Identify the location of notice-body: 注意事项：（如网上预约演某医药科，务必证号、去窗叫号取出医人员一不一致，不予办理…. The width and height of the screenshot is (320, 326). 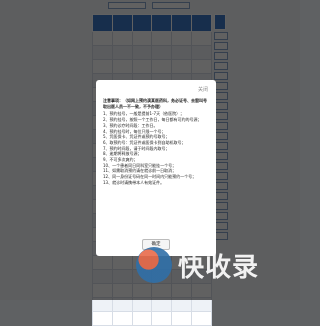
(156, 142).